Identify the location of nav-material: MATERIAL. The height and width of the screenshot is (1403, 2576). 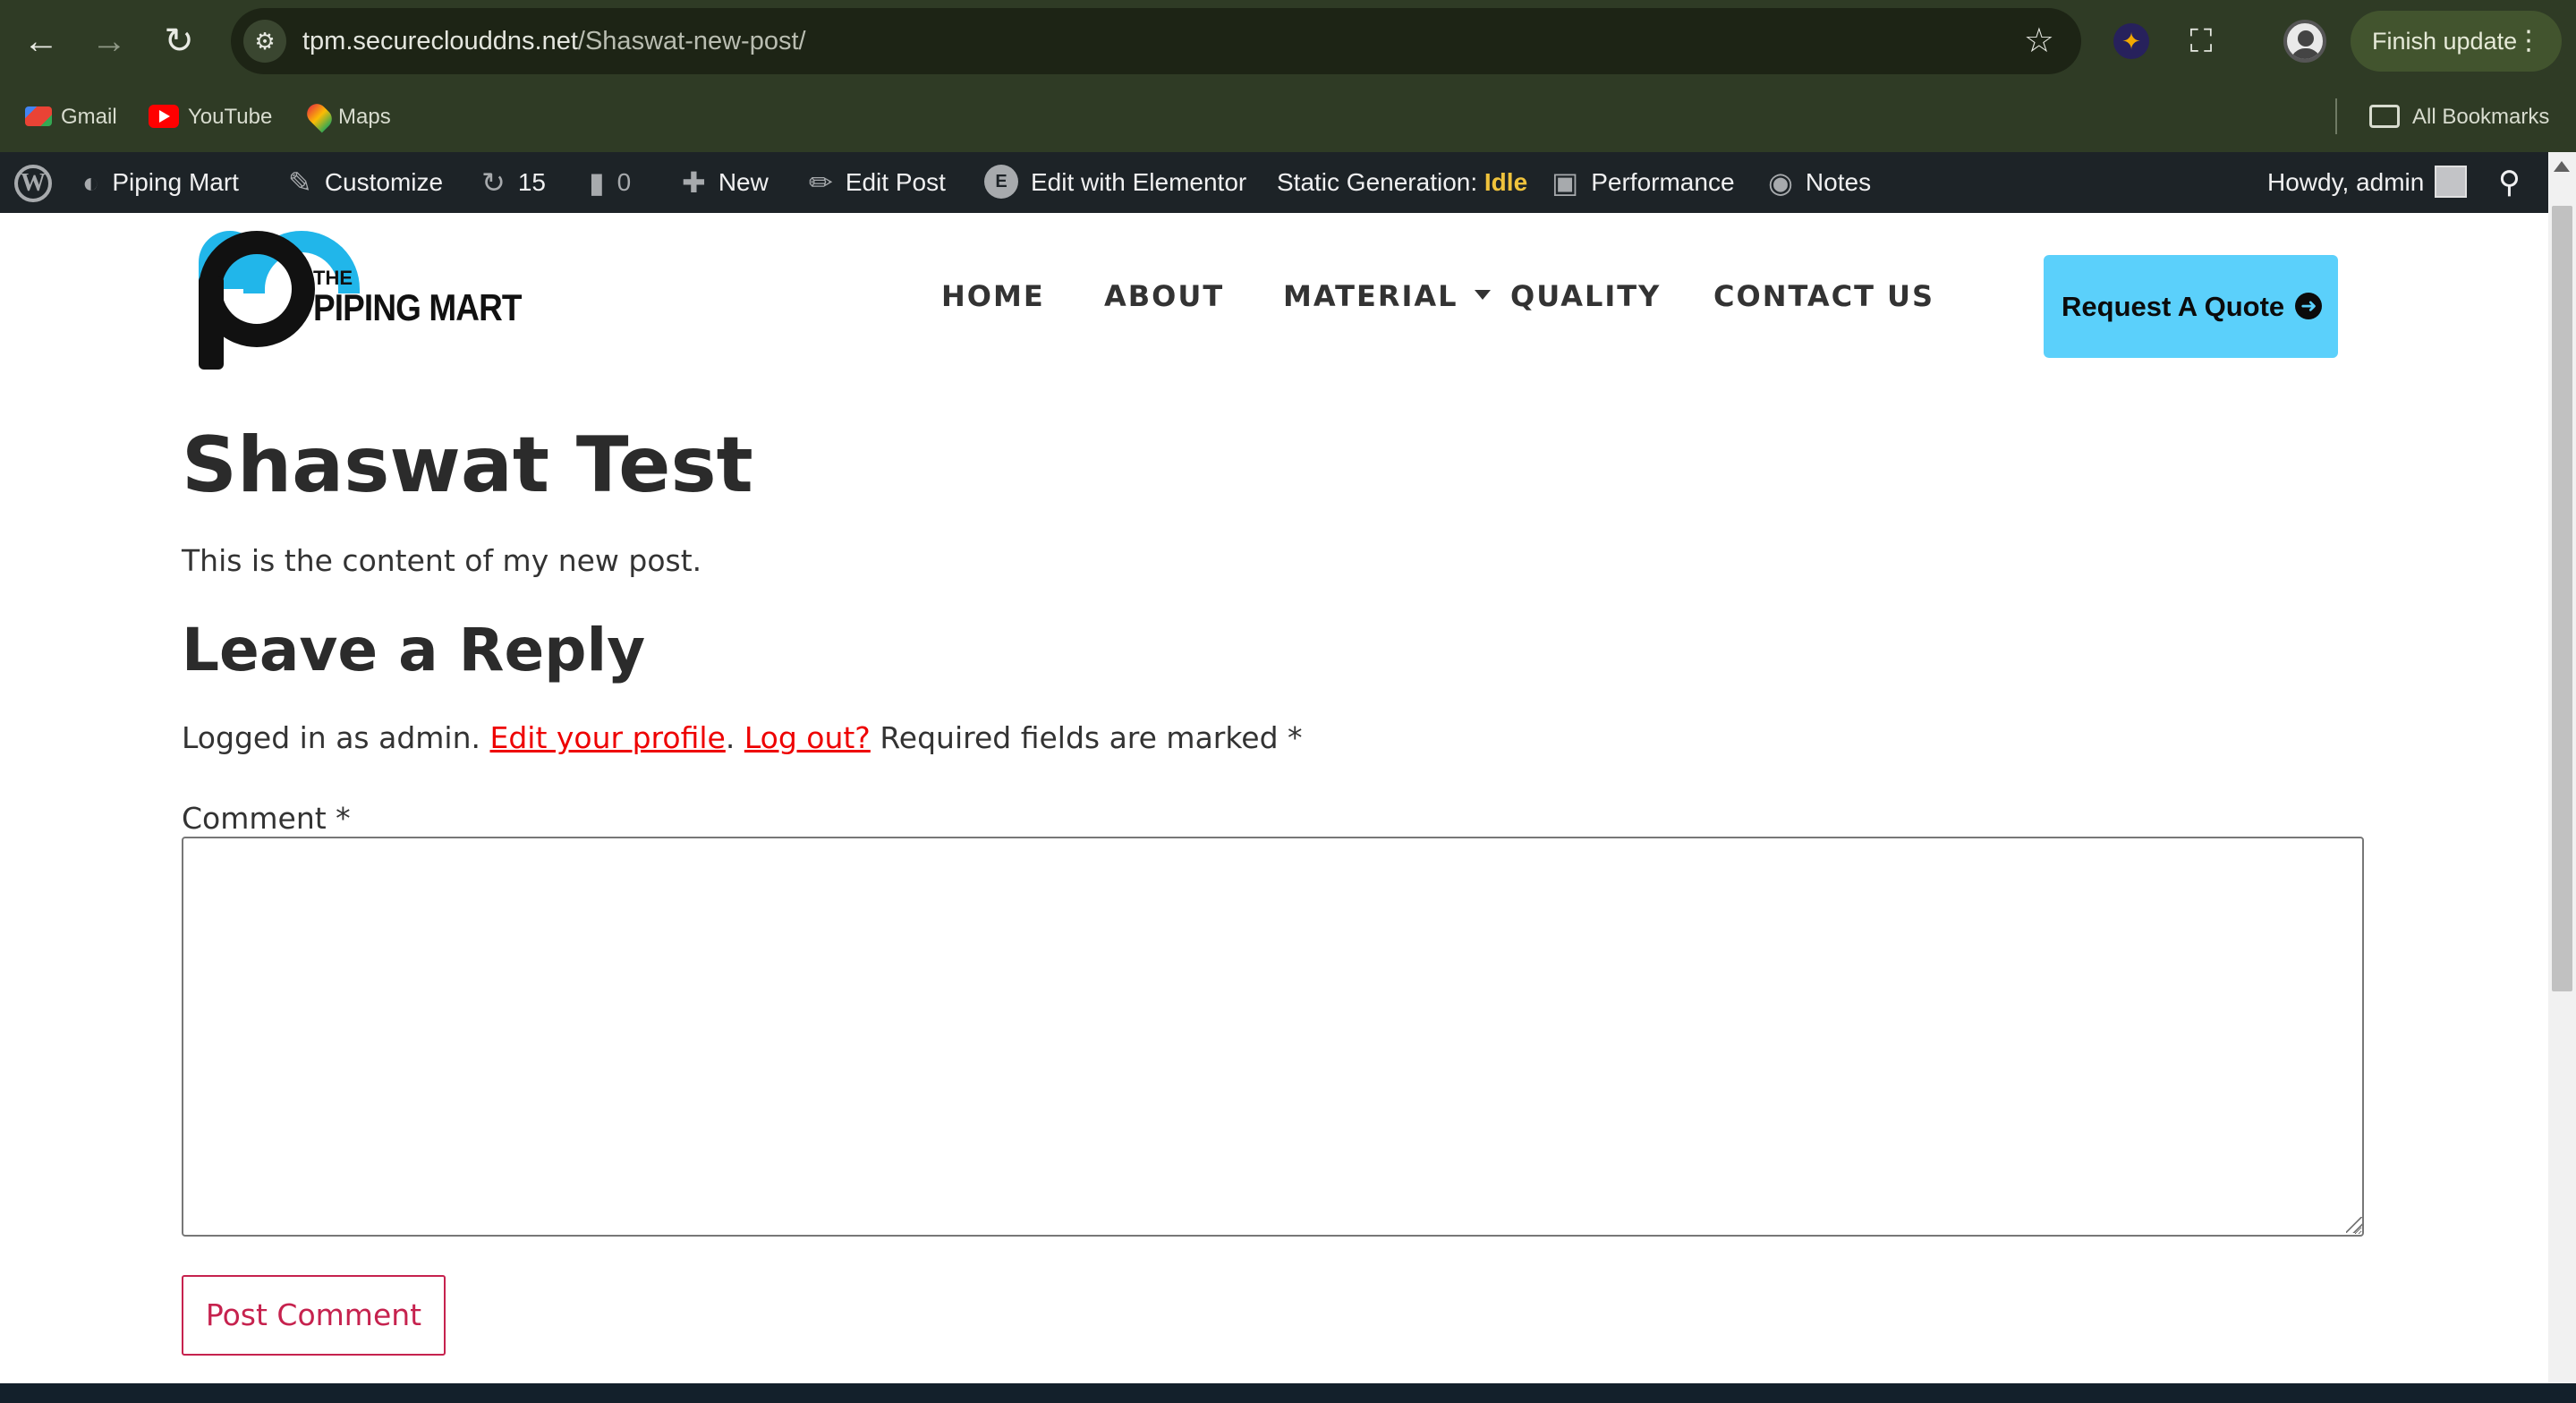
(1387, 296).